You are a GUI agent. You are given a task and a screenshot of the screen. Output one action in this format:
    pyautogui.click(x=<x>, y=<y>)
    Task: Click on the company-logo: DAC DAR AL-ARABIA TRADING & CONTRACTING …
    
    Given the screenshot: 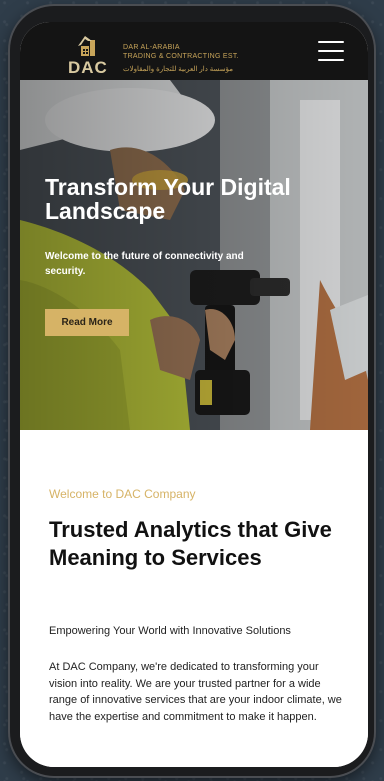 What is the action you would take?
    pyautogui.click(x=163, y=54)
    